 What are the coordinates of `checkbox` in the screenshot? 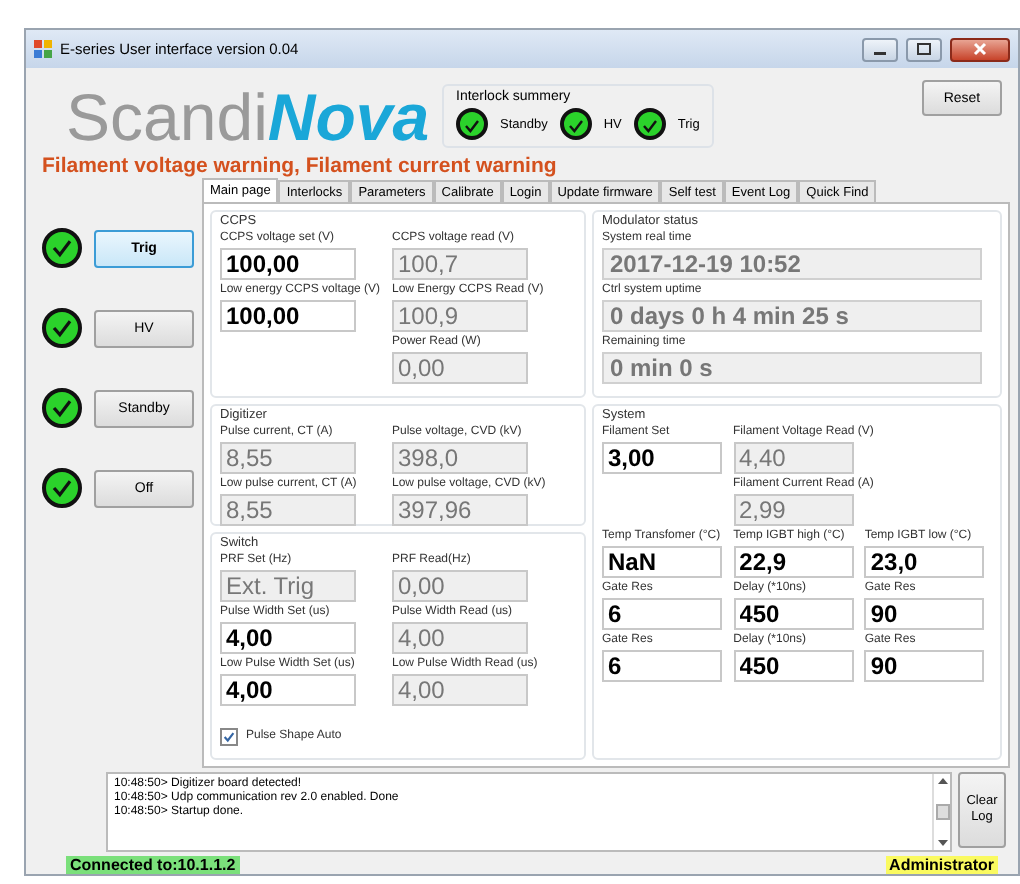 It's located at (229, 736).